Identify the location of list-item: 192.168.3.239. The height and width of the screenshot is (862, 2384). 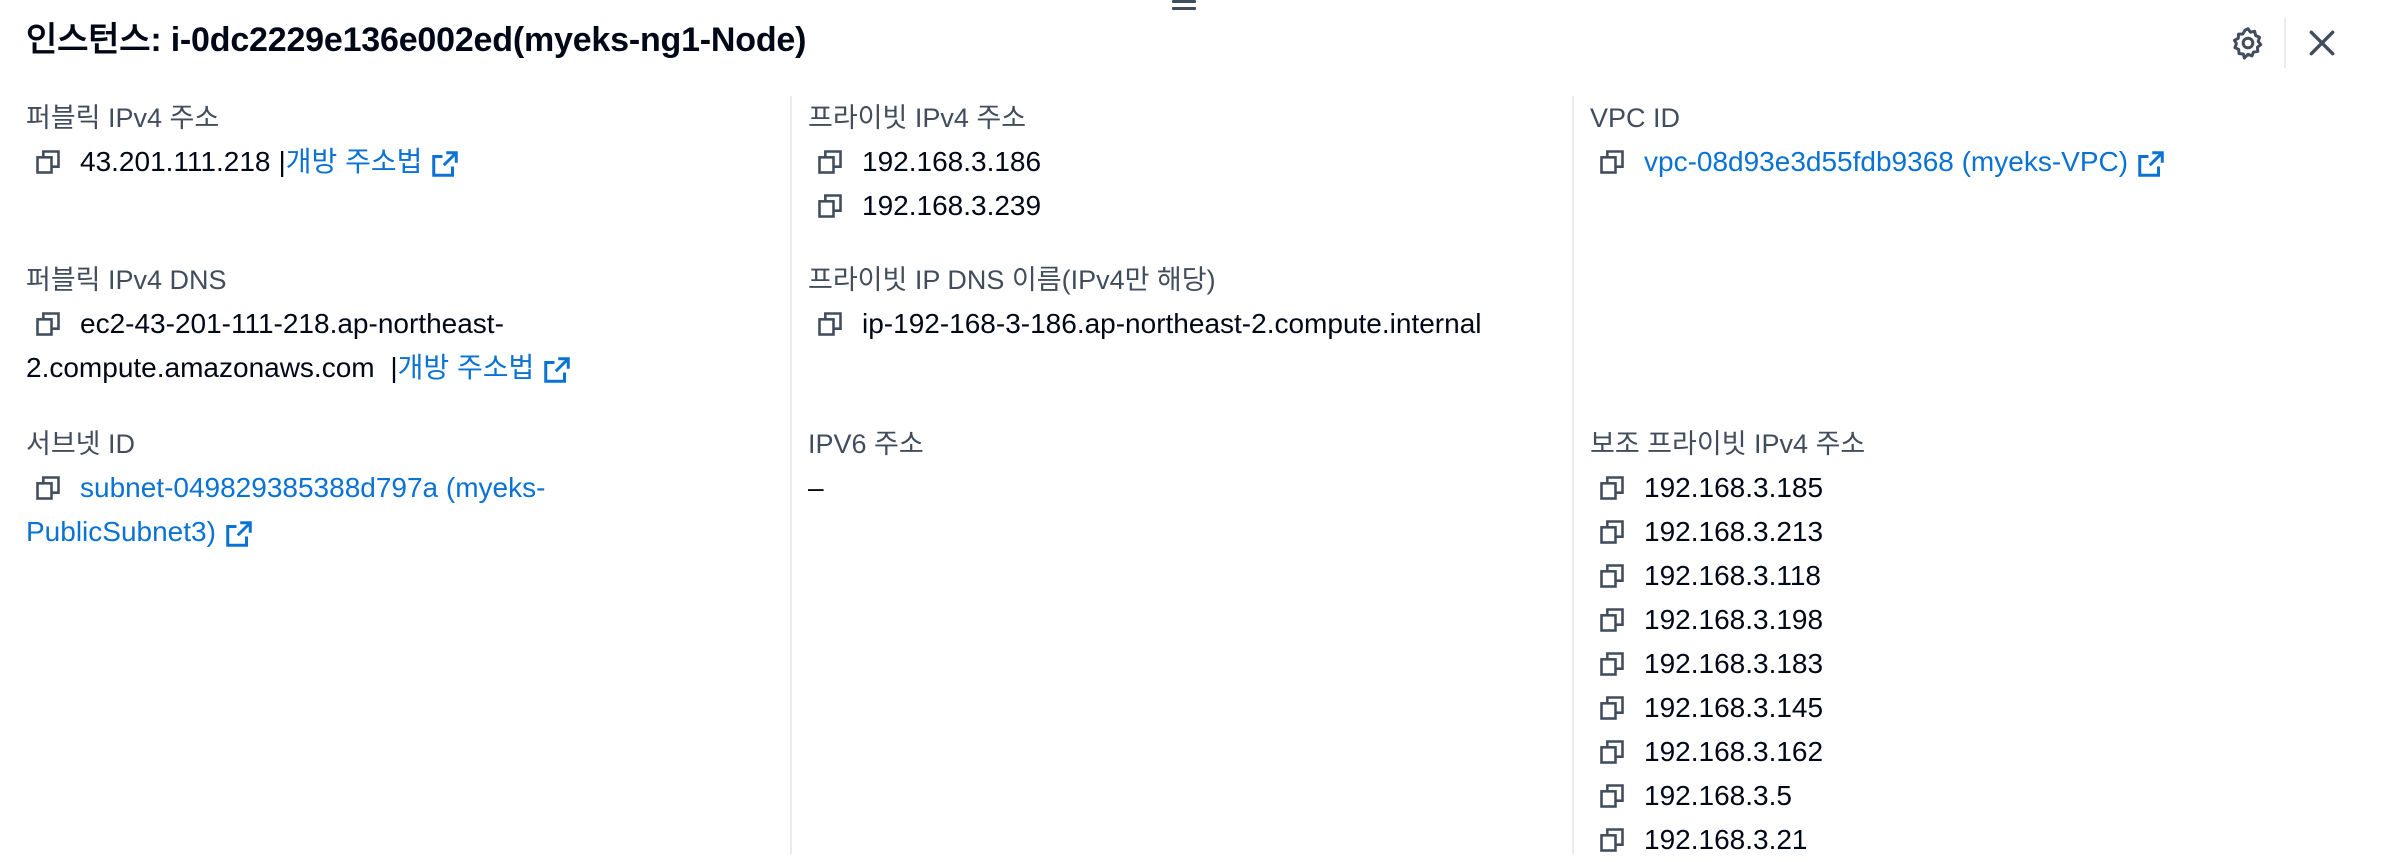
(1178, 206).